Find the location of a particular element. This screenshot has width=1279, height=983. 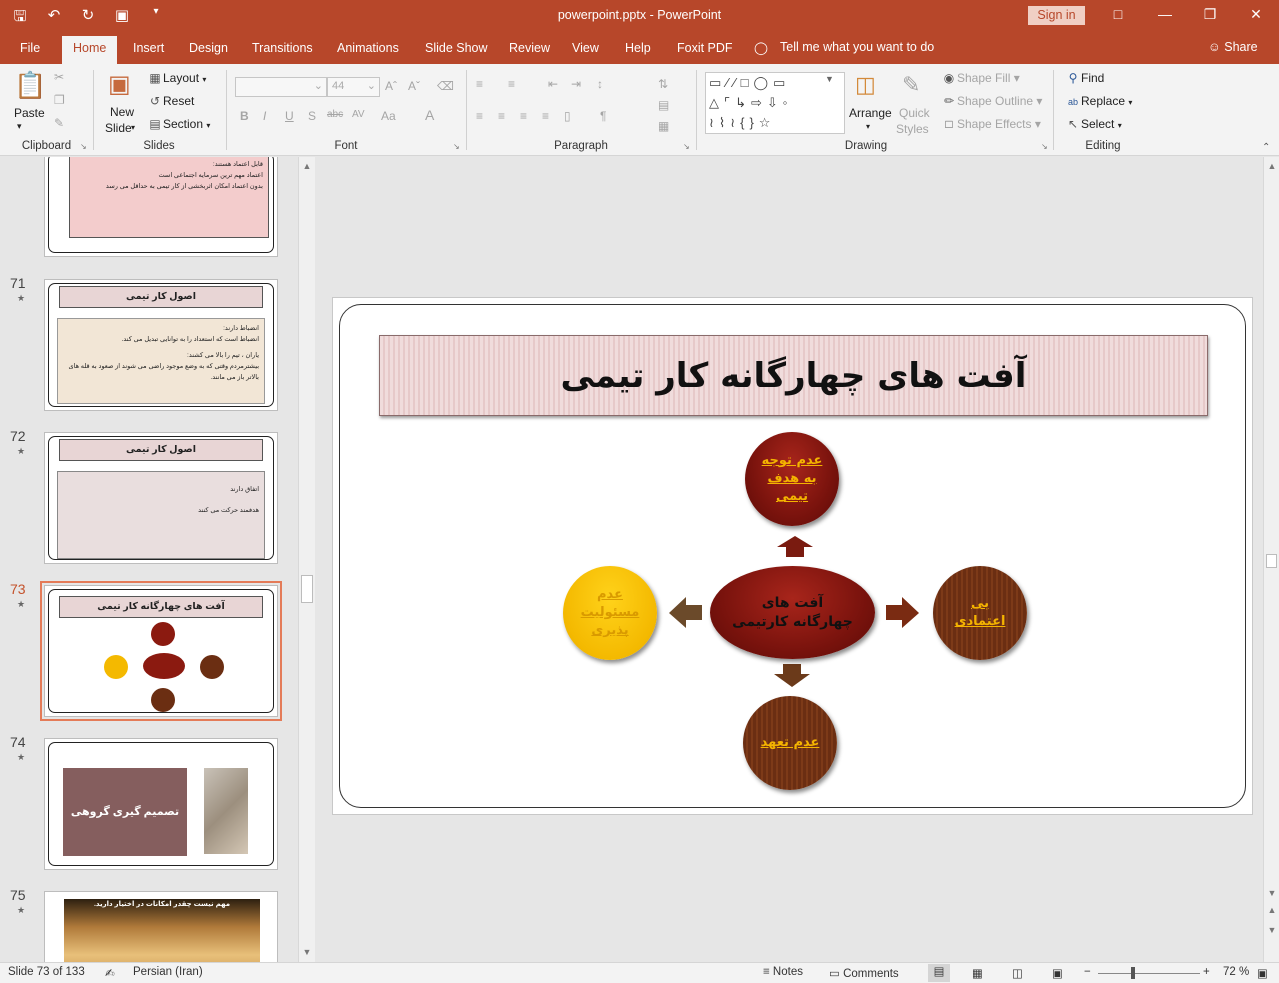

quick-styles-label-2: Styles is located at coordinates (912, 129).